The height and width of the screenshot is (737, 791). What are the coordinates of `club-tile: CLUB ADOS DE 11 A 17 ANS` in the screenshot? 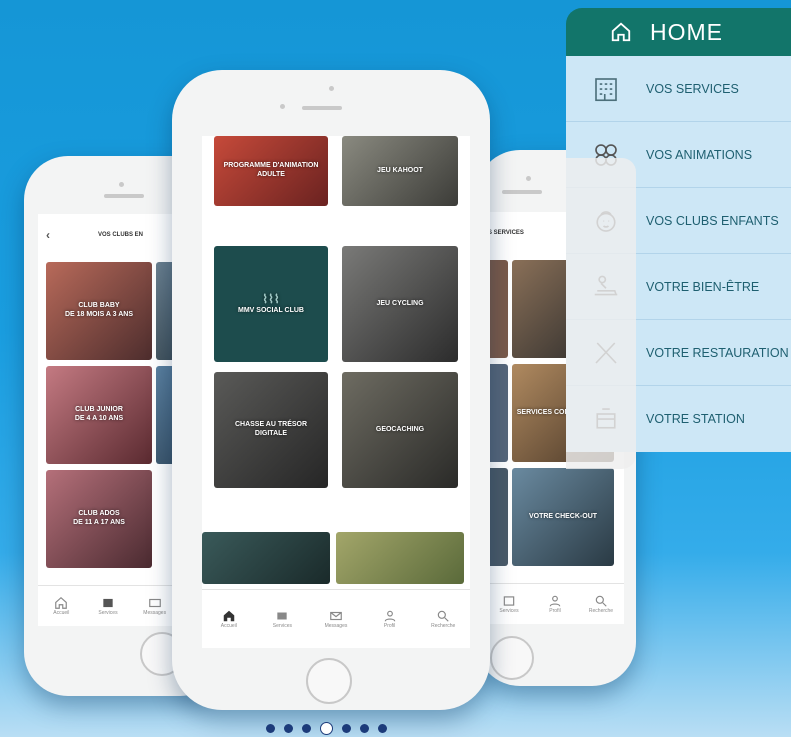 It's located at (99, 519).